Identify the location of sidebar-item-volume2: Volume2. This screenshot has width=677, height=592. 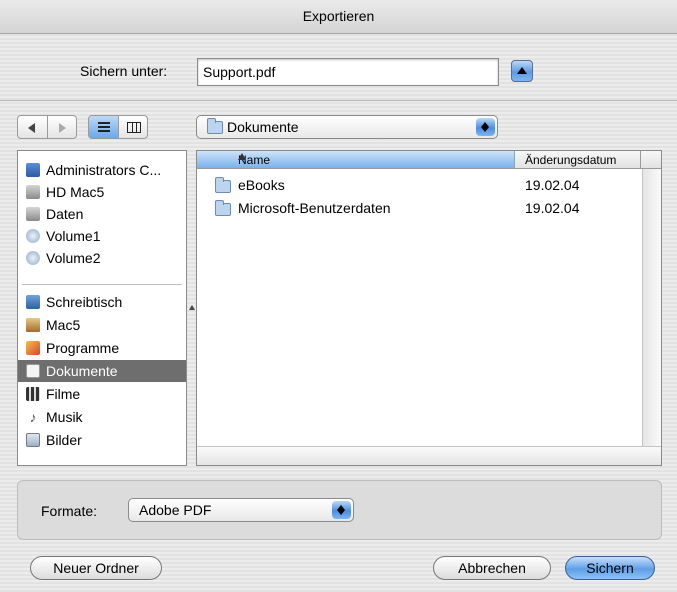
(102, 258).